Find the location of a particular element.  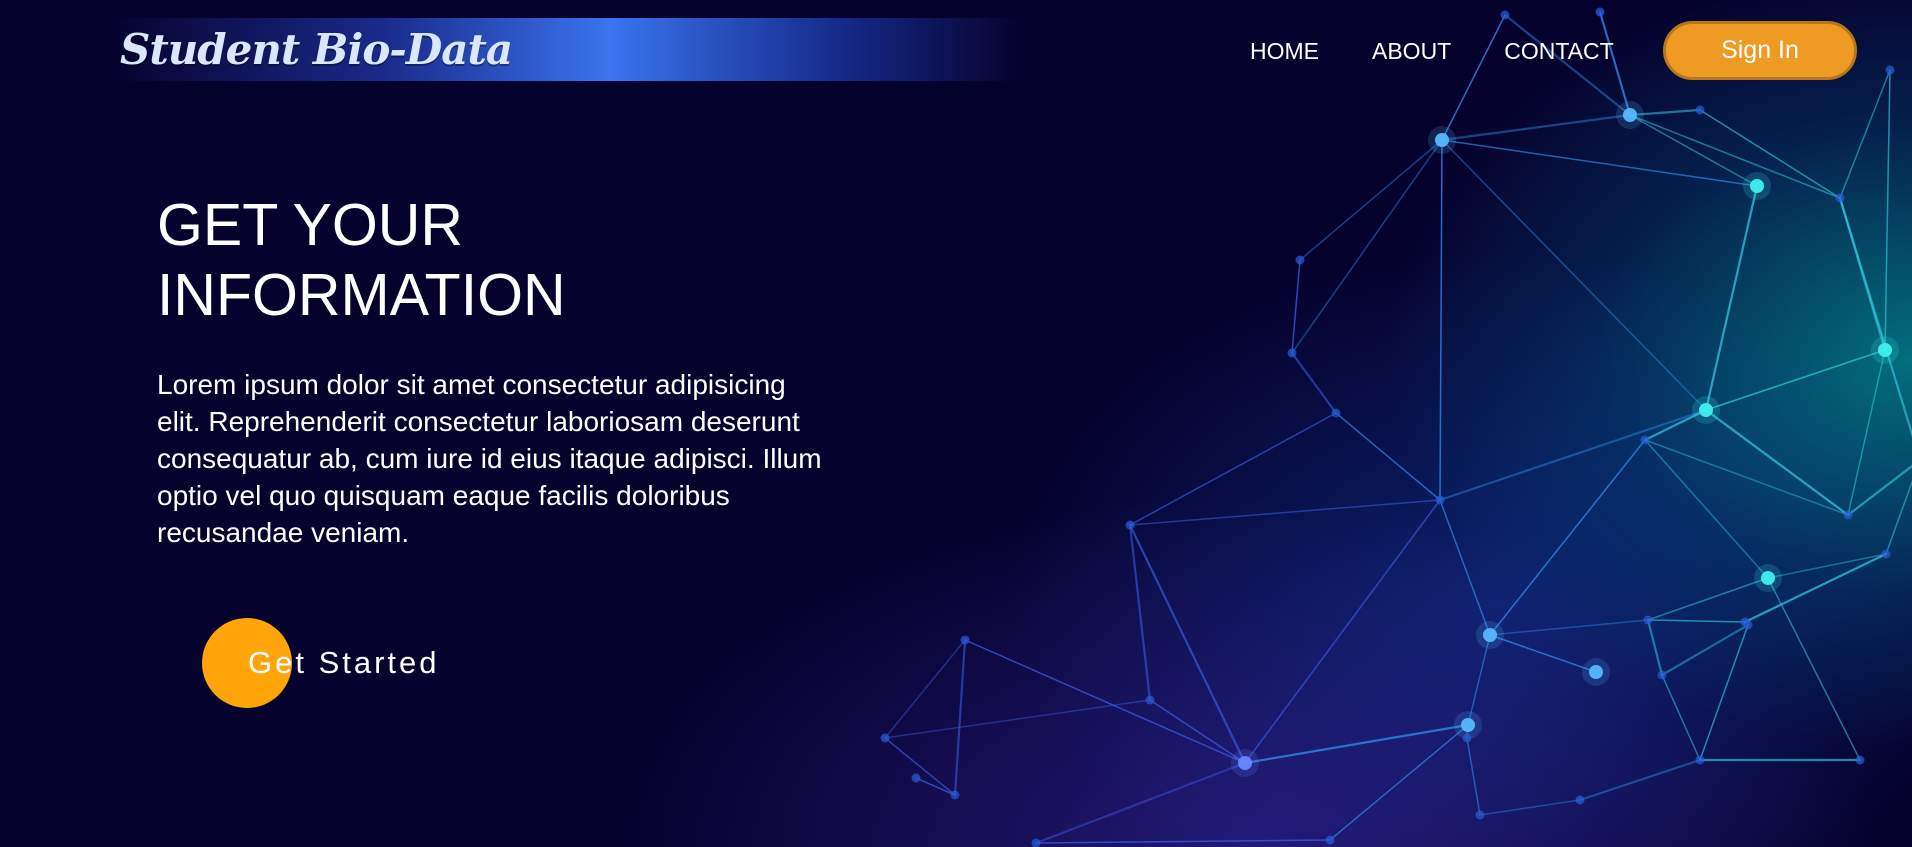

nav-home-link: HOME is located at coordinates (1284, 51).